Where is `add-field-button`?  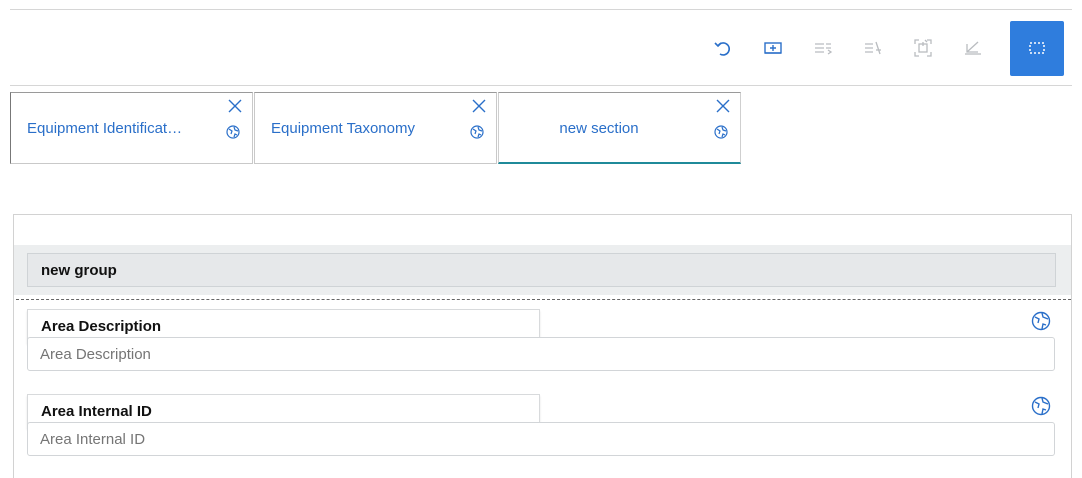
add-field-button is located at coordinates (873, 48).